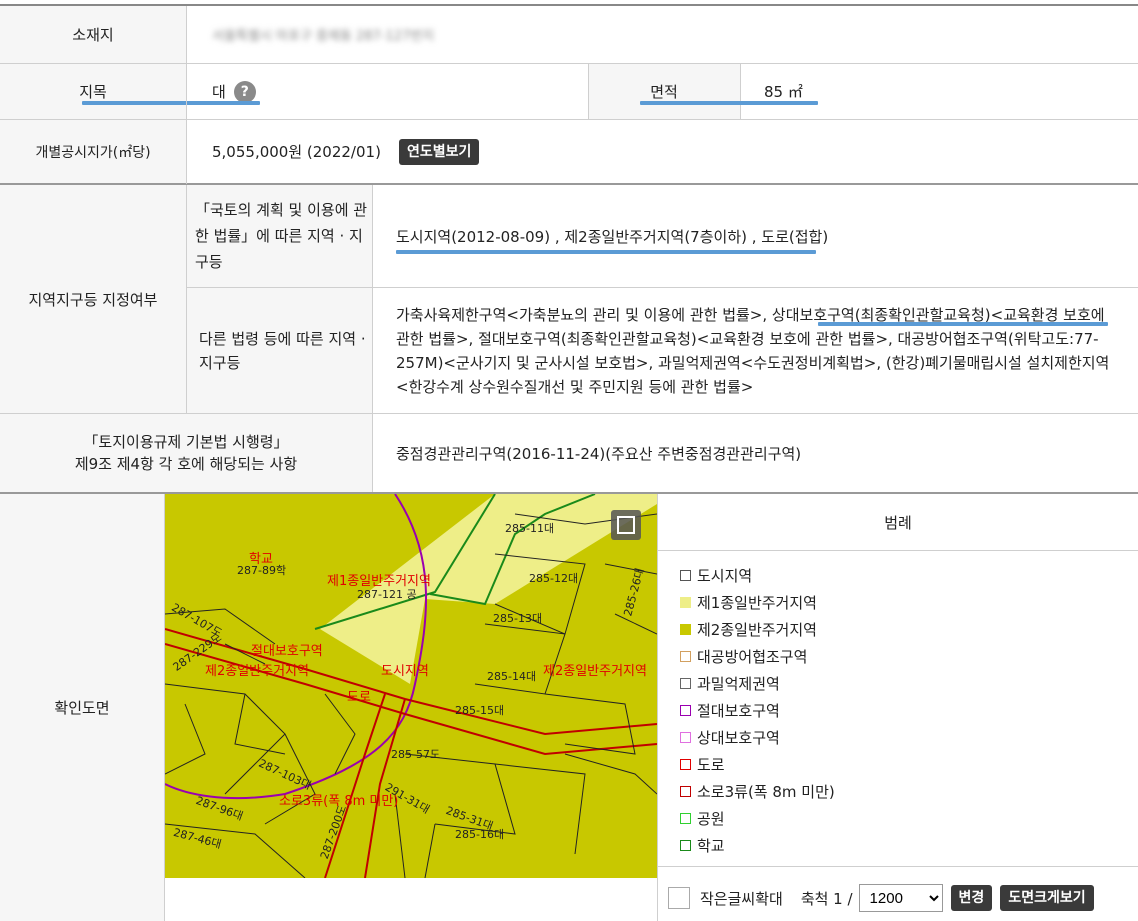 The height and width of the screenshot is (921, 1138). I want to click on small-text-label: 작은글씨확대, so click(741, 898).